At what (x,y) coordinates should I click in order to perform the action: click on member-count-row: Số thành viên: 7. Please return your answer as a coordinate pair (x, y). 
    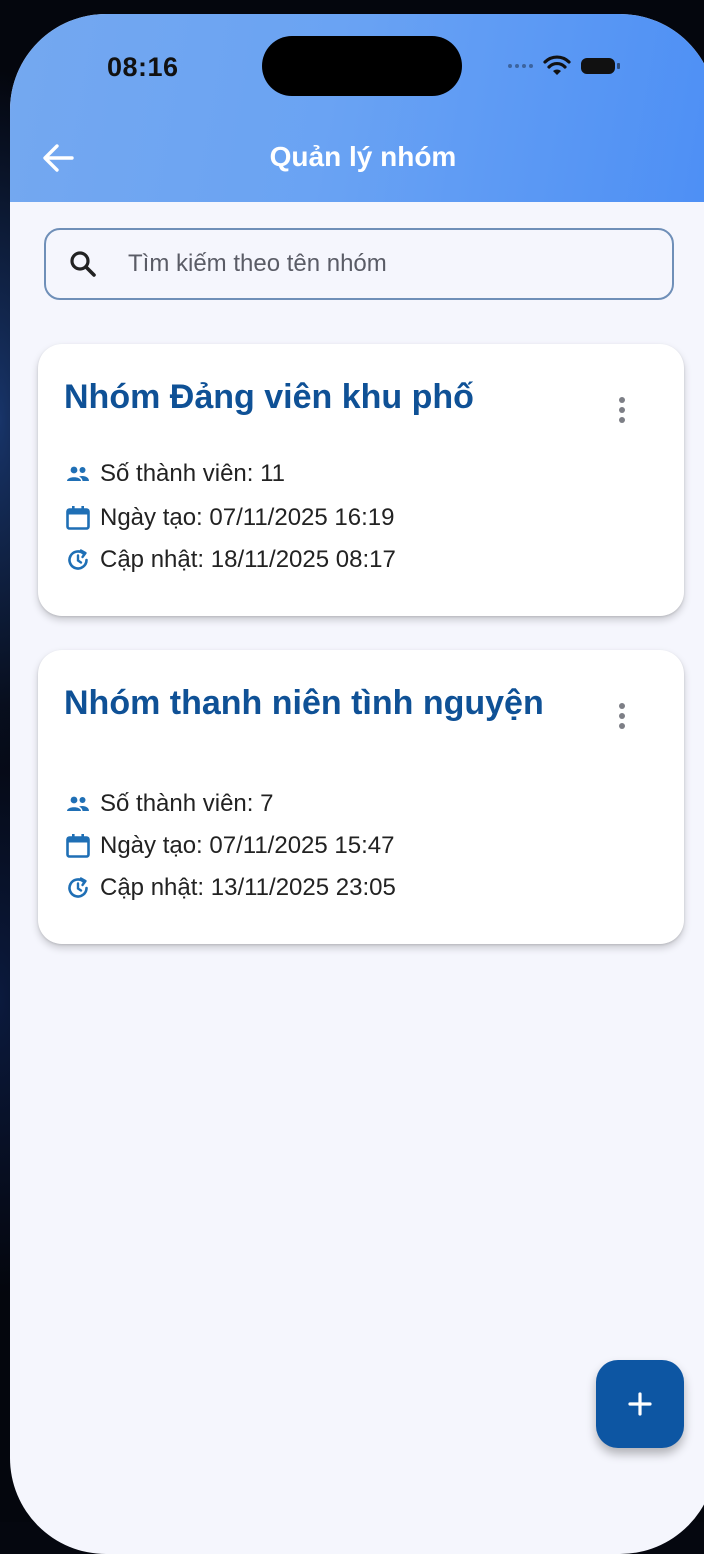
    Looking at the image, I should click on (168, 804).